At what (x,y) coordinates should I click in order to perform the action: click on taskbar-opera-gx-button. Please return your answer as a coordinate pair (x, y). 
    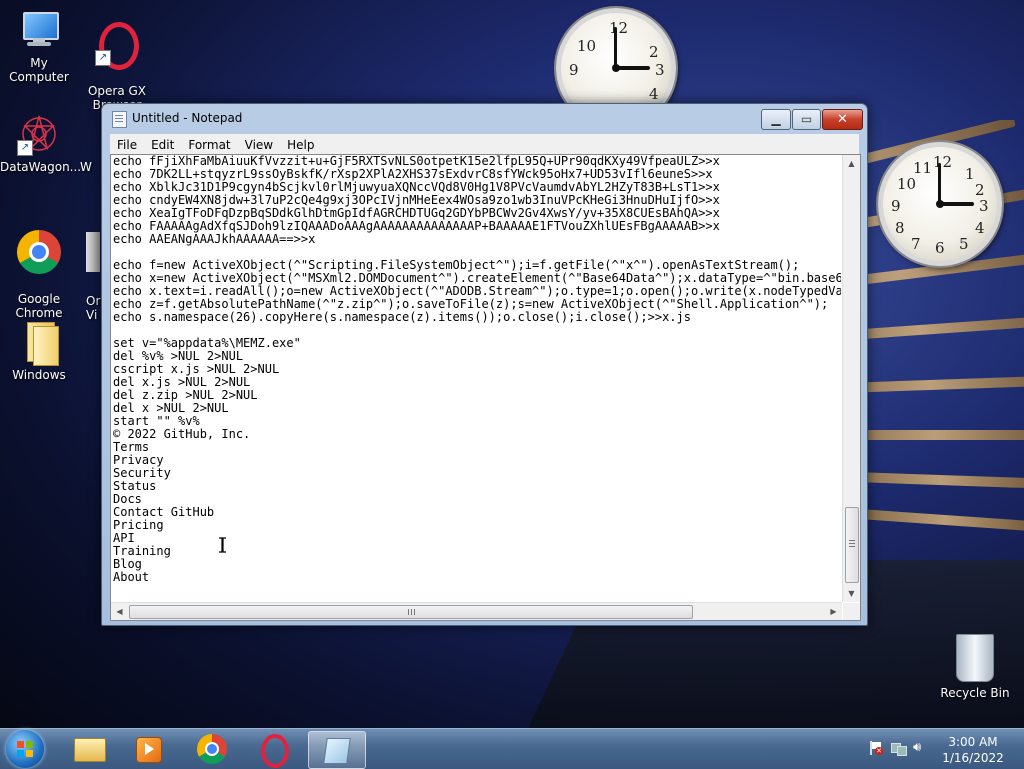
    Looking at the image, I should click on (274, 749).